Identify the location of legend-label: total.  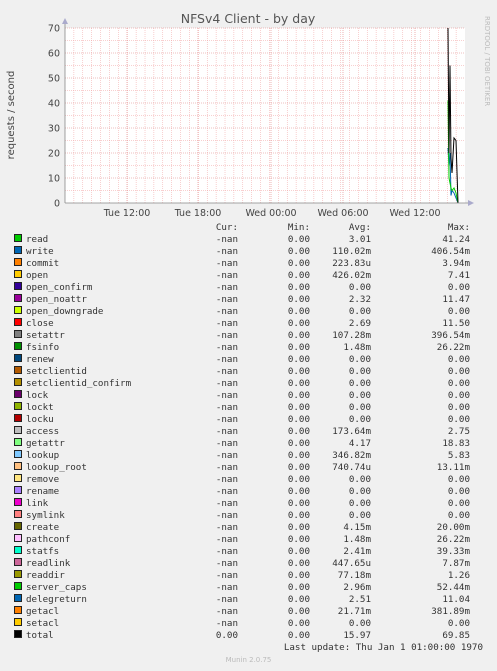
(40, 635).